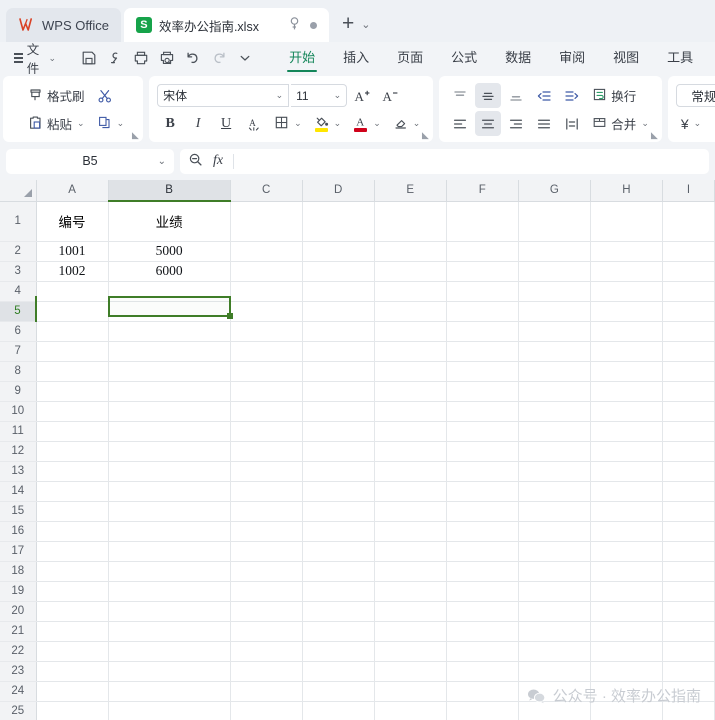 This screenshot has height=720, width=715. What do you see at coordinates (226, 25) in the screenshot?
I see `document-tab: S 效率办公指南.xlsx` at bounding box center [226, 25].